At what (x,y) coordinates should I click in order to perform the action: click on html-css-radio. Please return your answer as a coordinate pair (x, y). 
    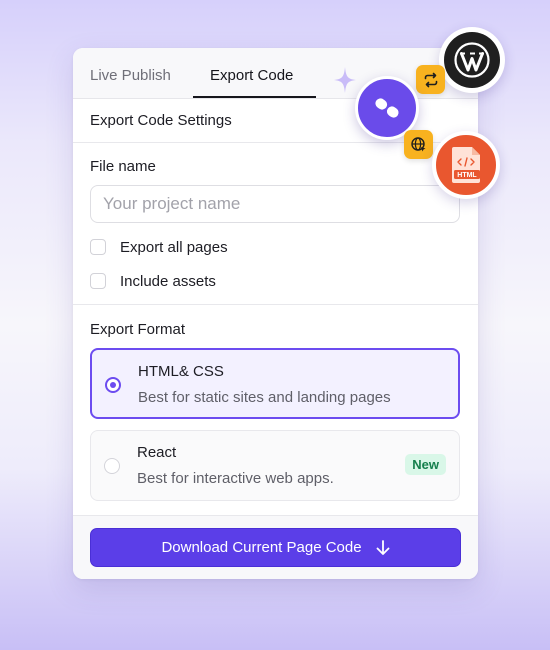
    Looking at the image, I should click on (113, 385).